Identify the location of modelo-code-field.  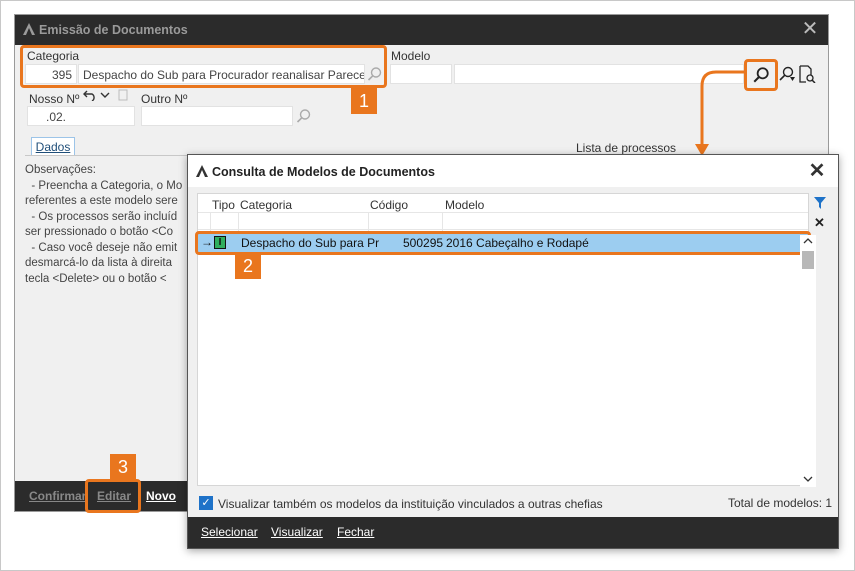
(421, 74).